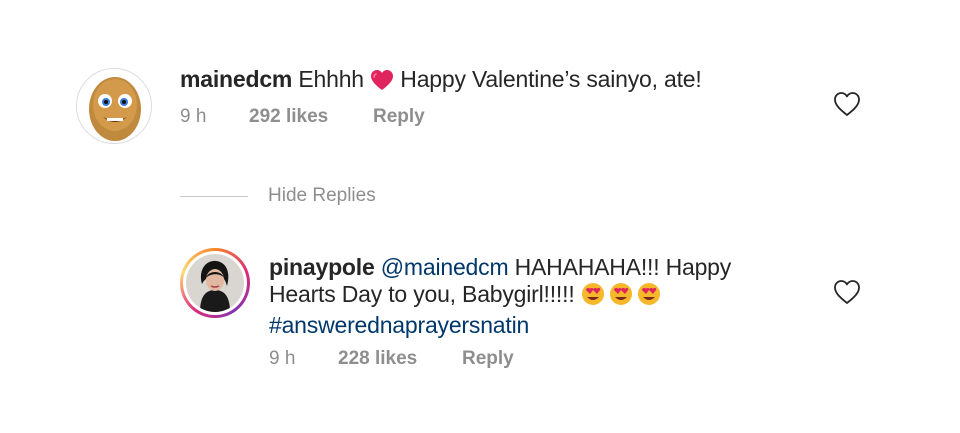 The image size is (960, 433). What do you see at coordinates (322, 267) in the screenshot?
I see `reply-username: pinaypole` at bounding box center [322, 267].